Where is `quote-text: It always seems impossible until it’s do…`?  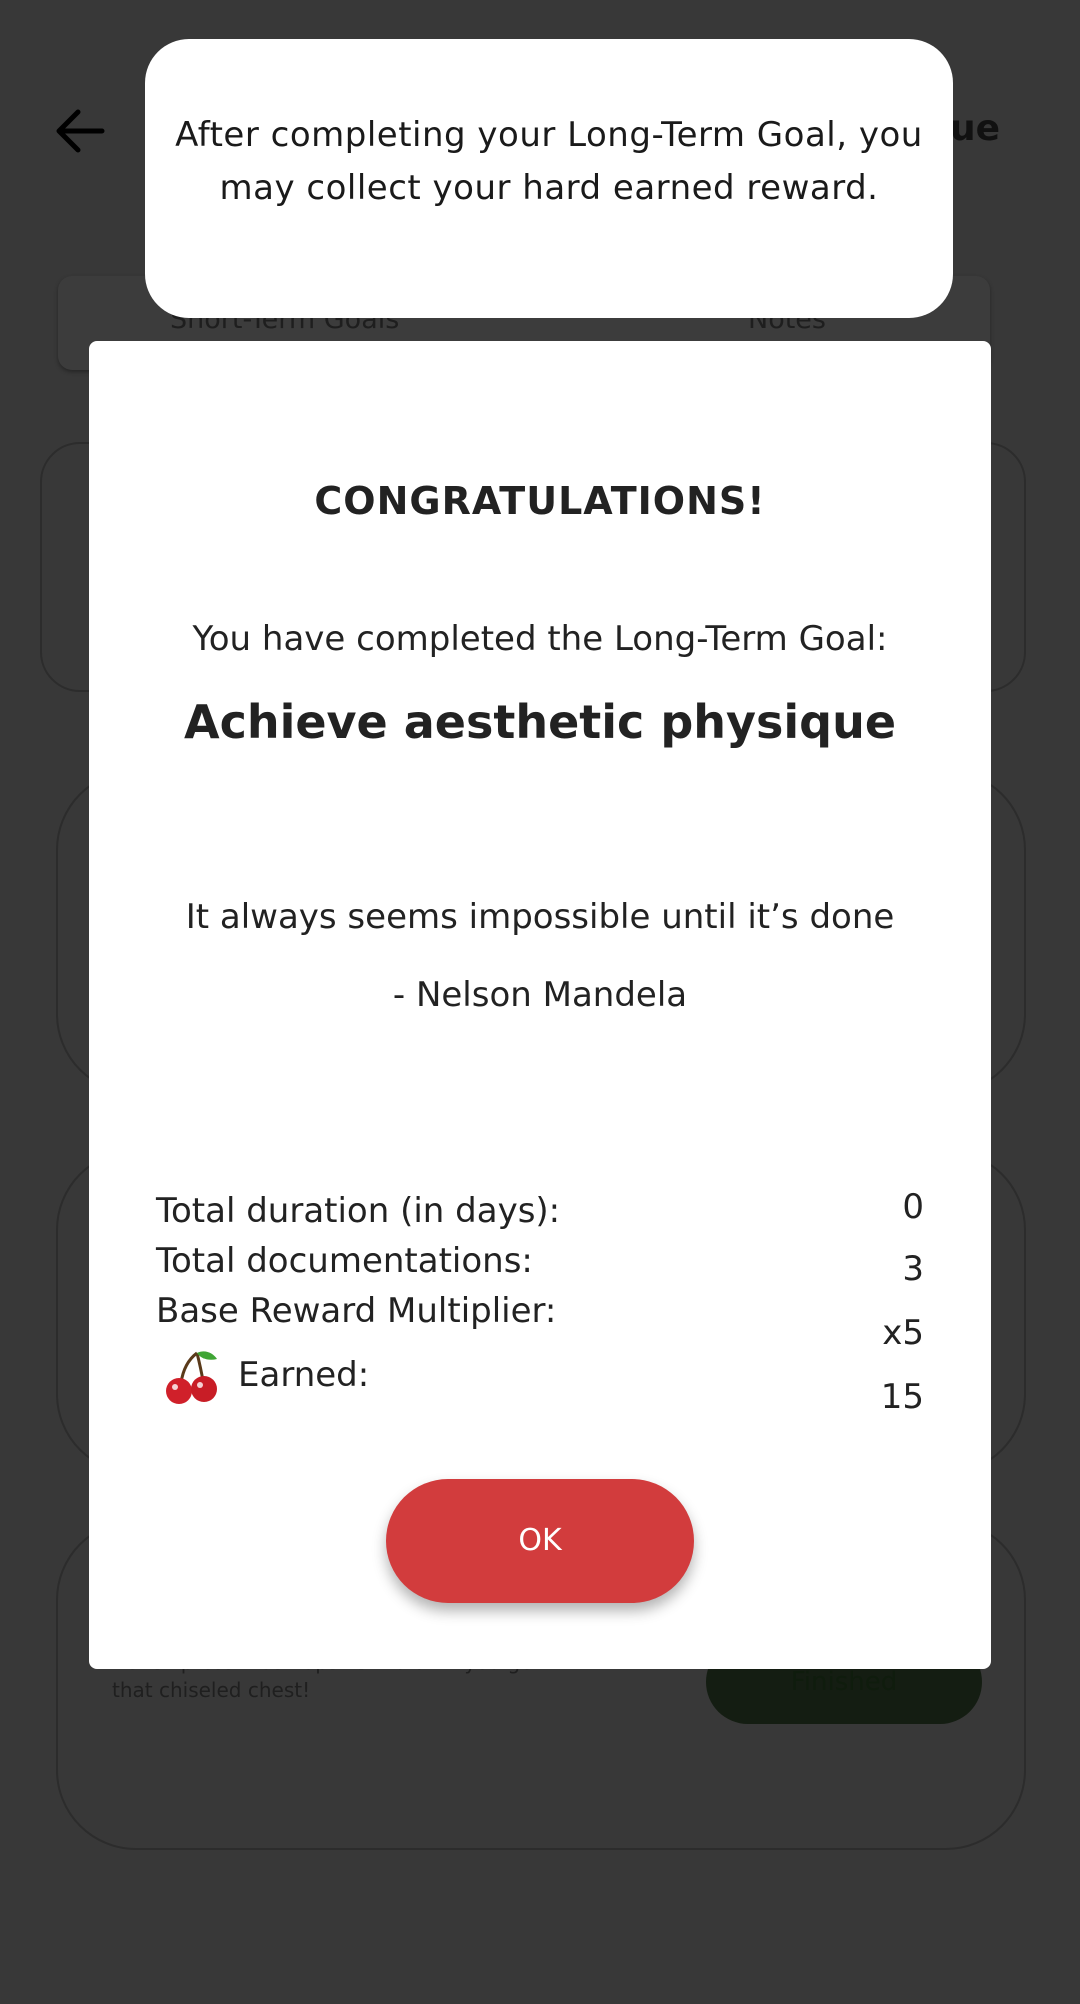 quote-text: It always seems impossible until it’s do… is located at coordinates (540, 917).